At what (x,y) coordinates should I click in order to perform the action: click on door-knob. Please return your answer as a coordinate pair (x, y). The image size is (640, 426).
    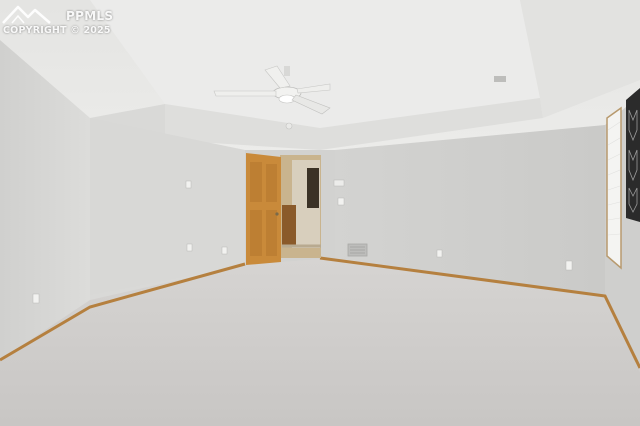
    Looking at the image, I should click on (277, 214).